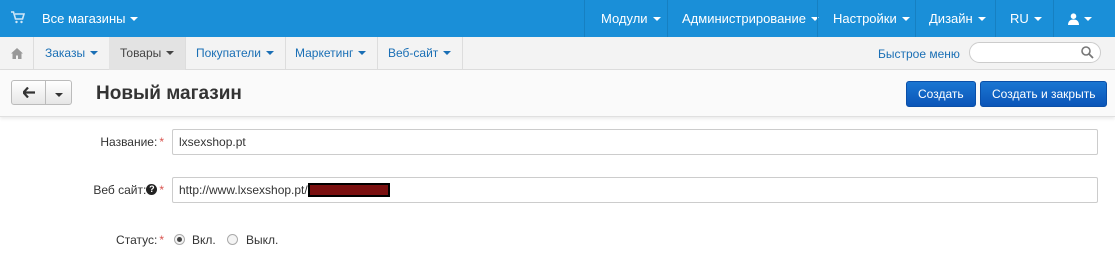  I want to click on store-selector: Все магазины, so click(90, 18).